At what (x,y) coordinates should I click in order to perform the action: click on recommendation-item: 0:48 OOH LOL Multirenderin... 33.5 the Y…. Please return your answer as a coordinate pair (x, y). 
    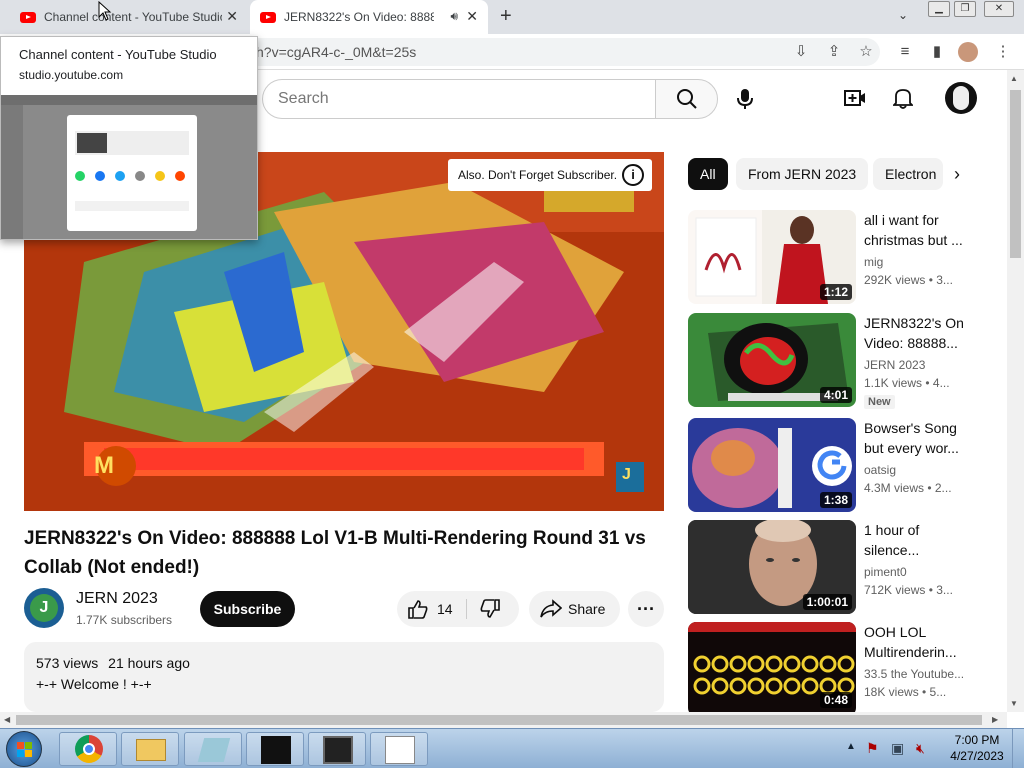
    Looking at the image, I should click on (838, 667).